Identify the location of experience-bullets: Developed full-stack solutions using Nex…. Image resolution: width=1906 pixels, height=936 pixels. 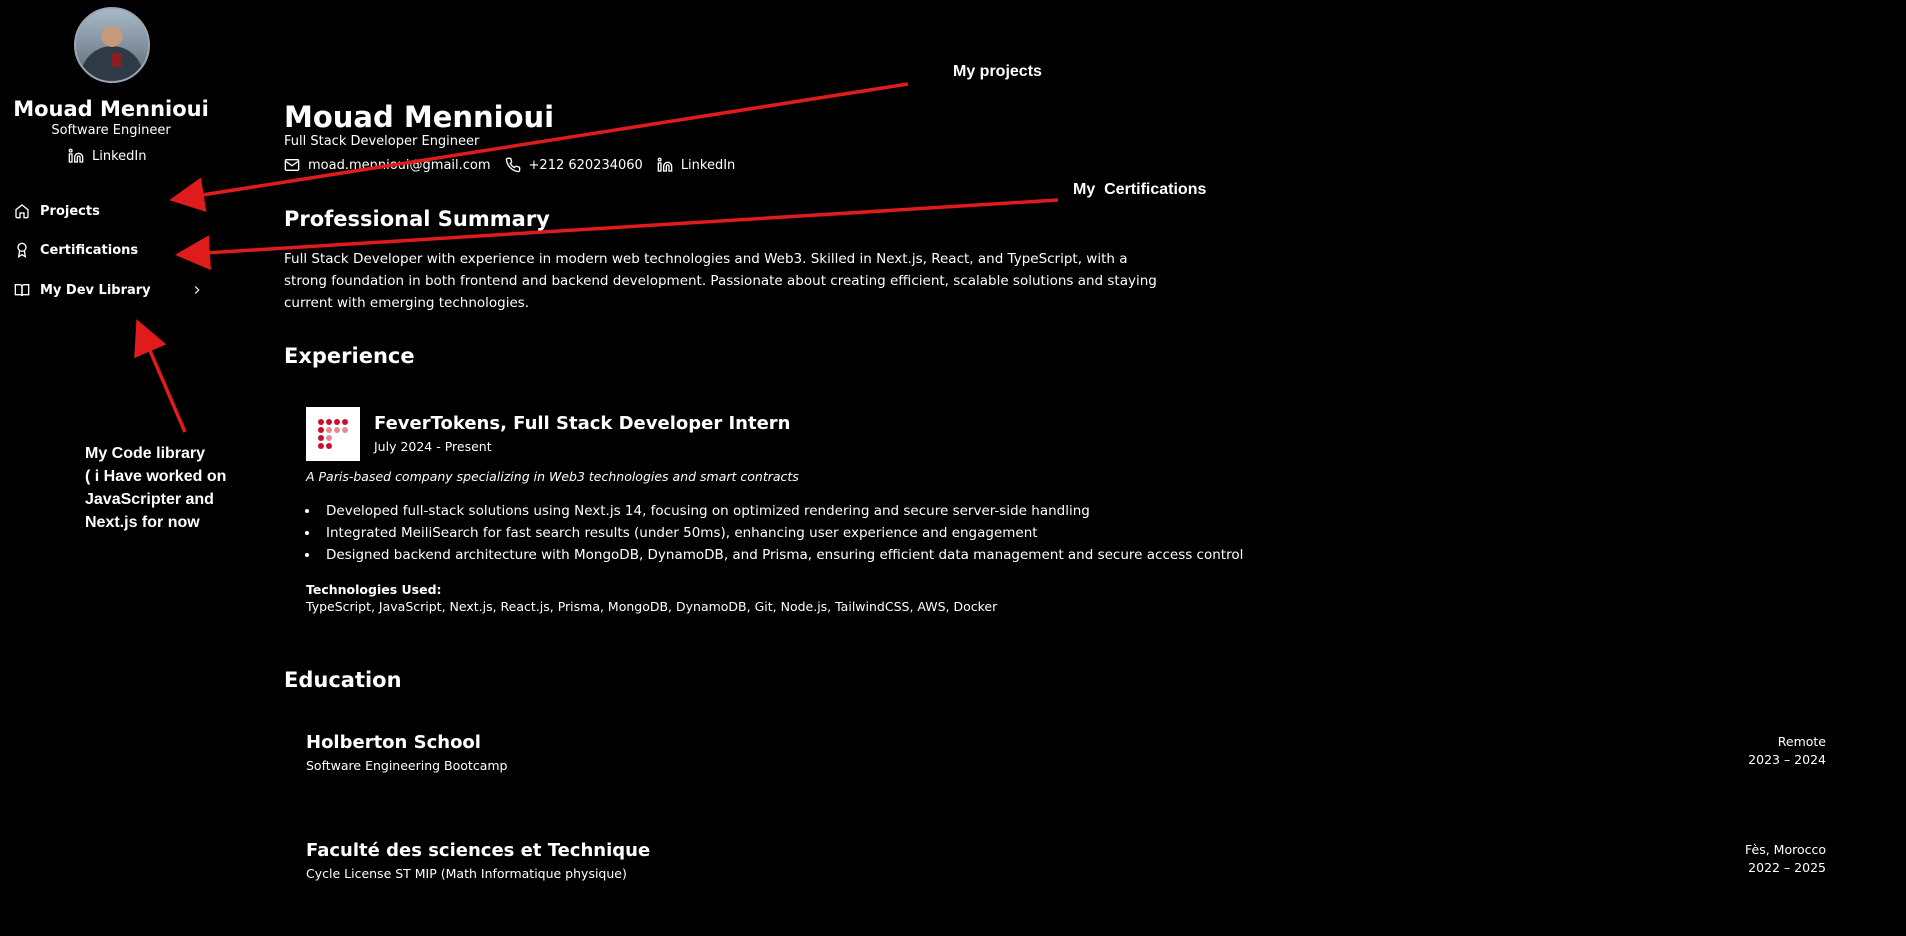
(774, 533).